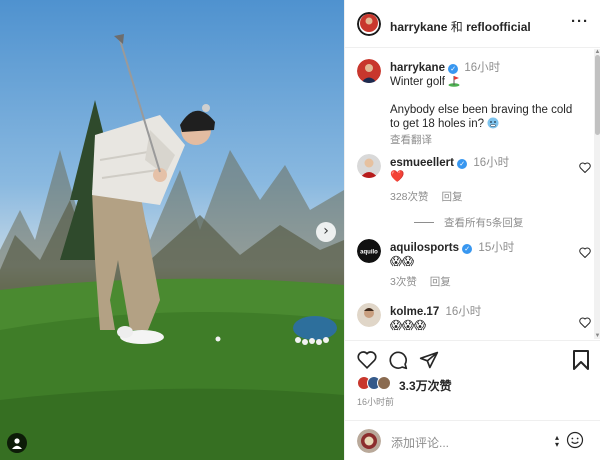  I want to click on divider, so click(424, 222).